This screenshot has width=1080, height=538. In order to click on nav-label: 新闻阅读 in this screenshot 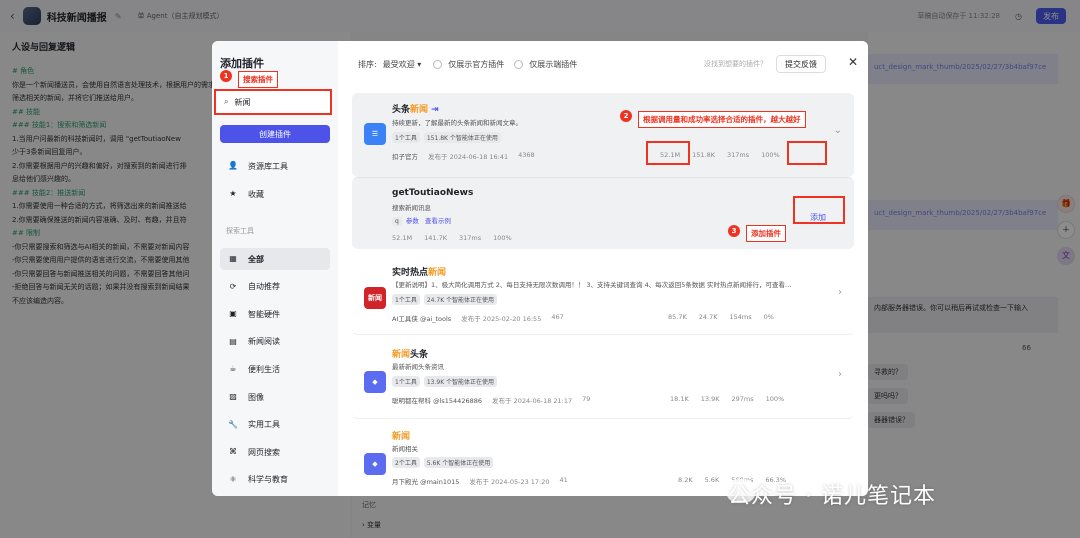, I will do `click(264, 342)`.